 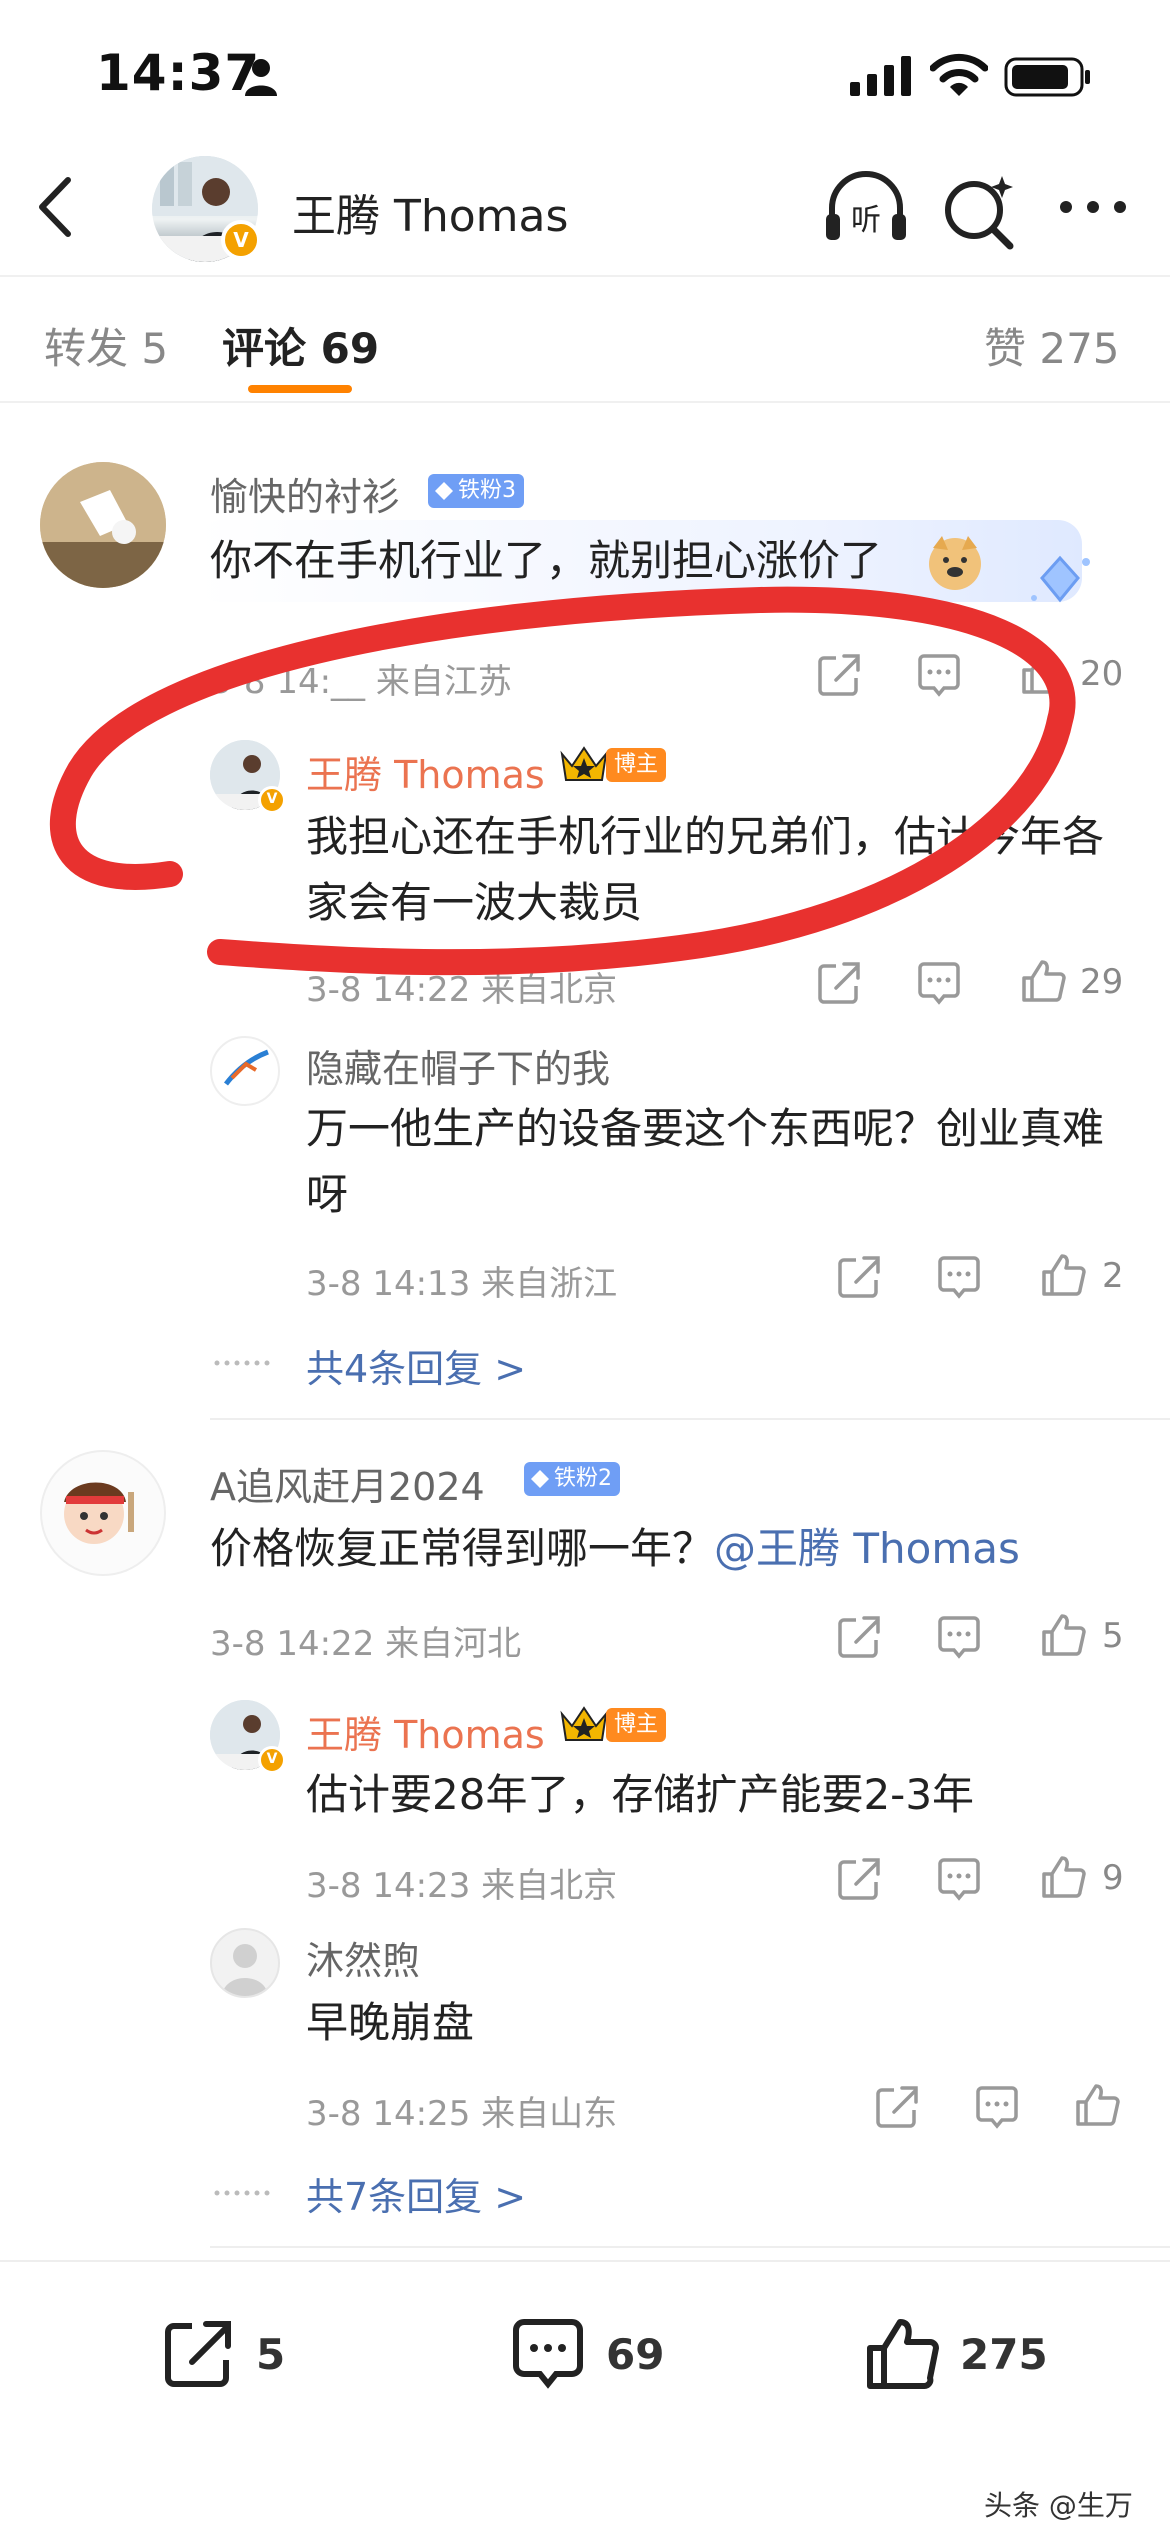 I want to click on fan-badge: 铁粉2, so click(x=572, y=1479).